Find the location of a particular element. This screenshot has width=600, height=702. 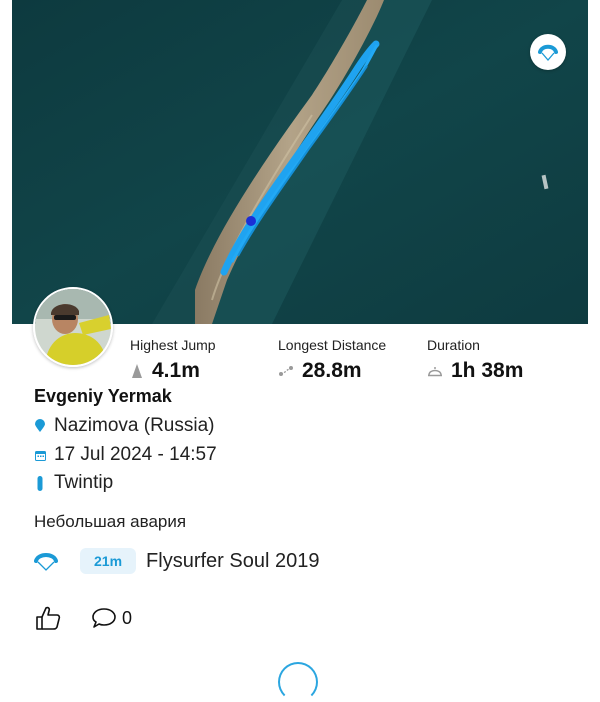

location-row: Nazimova (Russia) is located at coordinates (124, 426).